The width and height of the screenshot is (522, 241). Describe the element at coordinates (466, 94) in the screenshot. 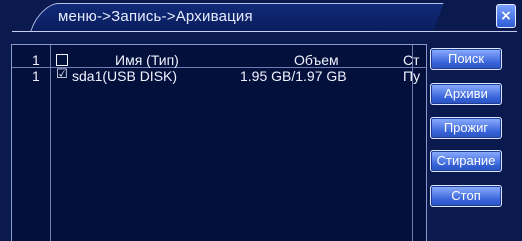

I see `archive-button: Архиви` at that location.